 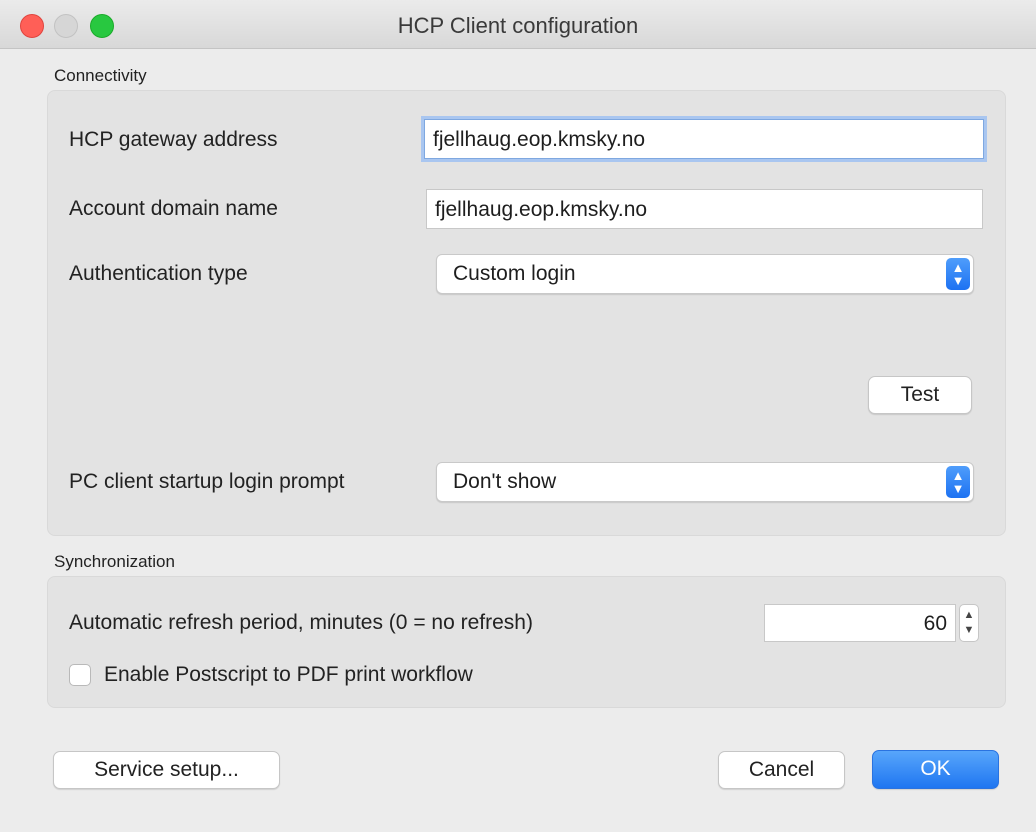 I want to click on login-prompt-value: Don't show, so click(x=505, y=481).